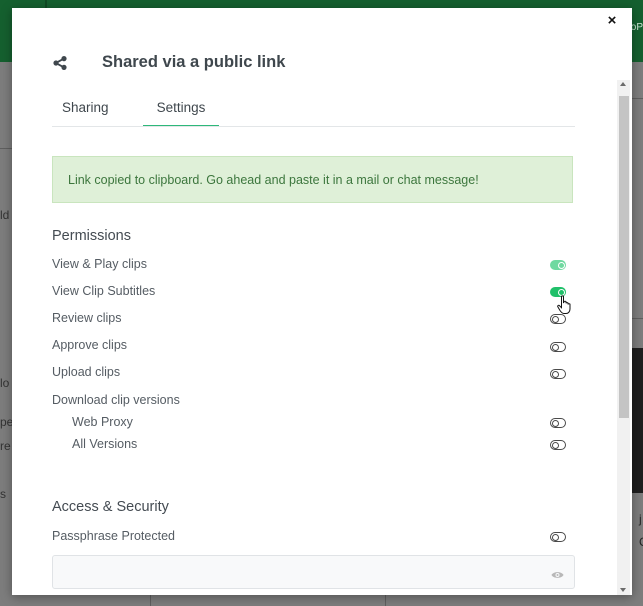 The image size is (643, 606). What do you see at coordinates (85, 111) in the screenshot?
I see `tab-sharing: Sharing` at bounding box center [85, 111].